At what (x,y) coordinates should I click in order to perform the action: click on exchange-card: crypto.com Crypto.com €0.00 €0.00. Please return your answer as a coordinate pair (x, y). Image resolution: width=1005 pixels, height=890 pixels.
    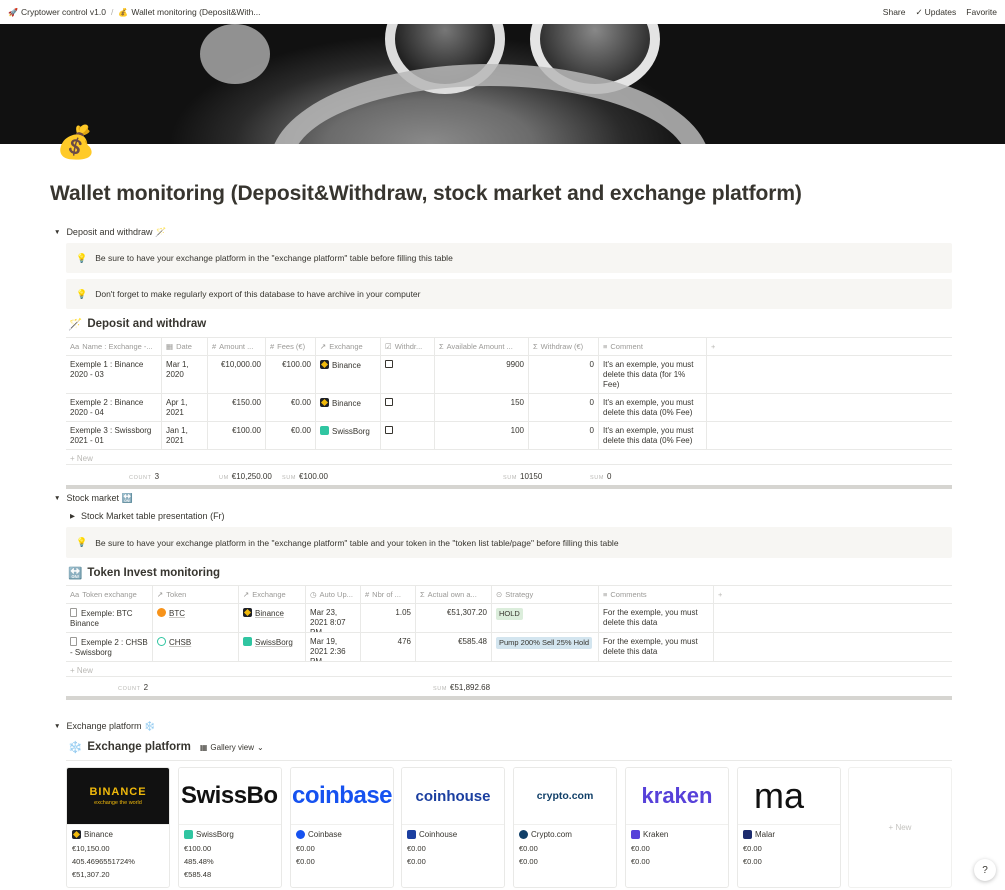
    Looking at the image, I should click on (565, 827).